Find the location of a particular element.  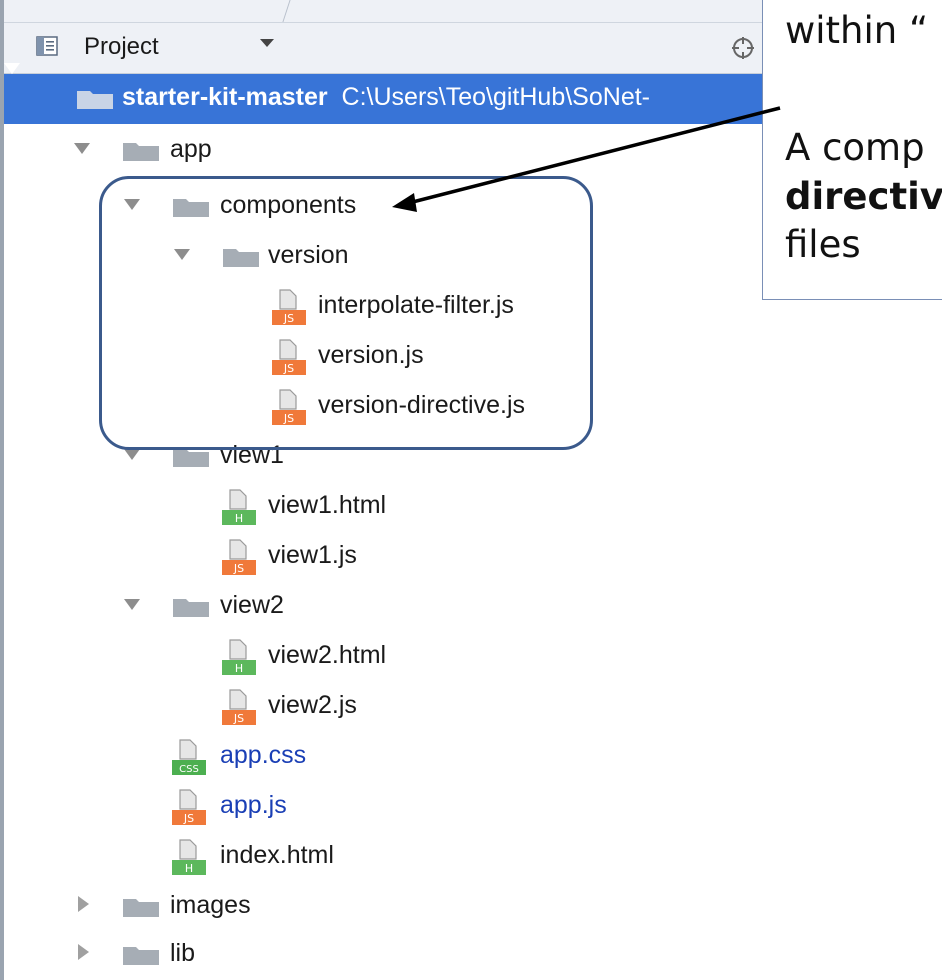

tree-item-app-css: CSS app.css is located at coordinates (280, 757).